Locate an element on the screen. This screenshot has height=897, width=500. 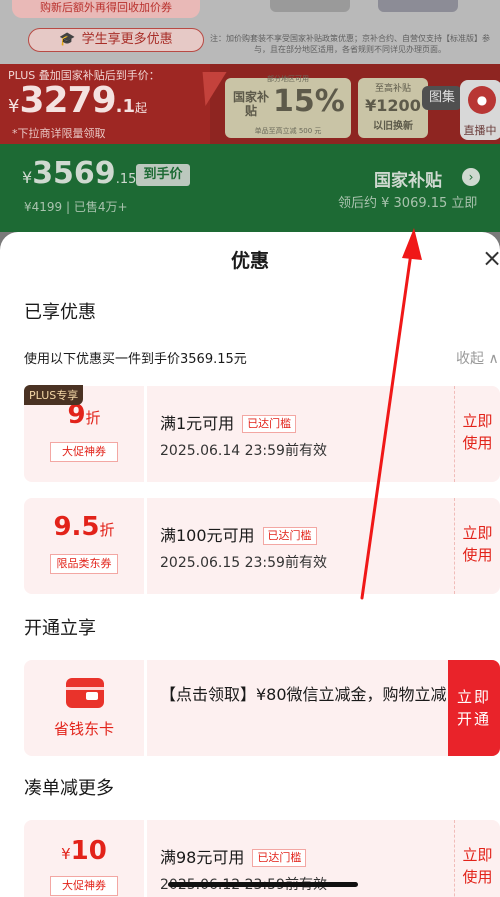
open-now-button: 立即 开通 is located at coordinates (474, 708).